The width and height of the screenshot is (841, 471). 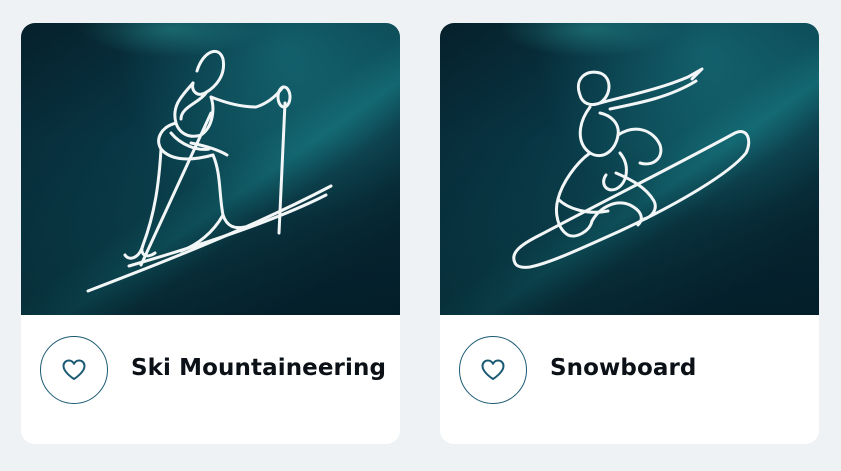 I want to click on card-footer: Ski Mountaineering, so click(x=210, y=379).